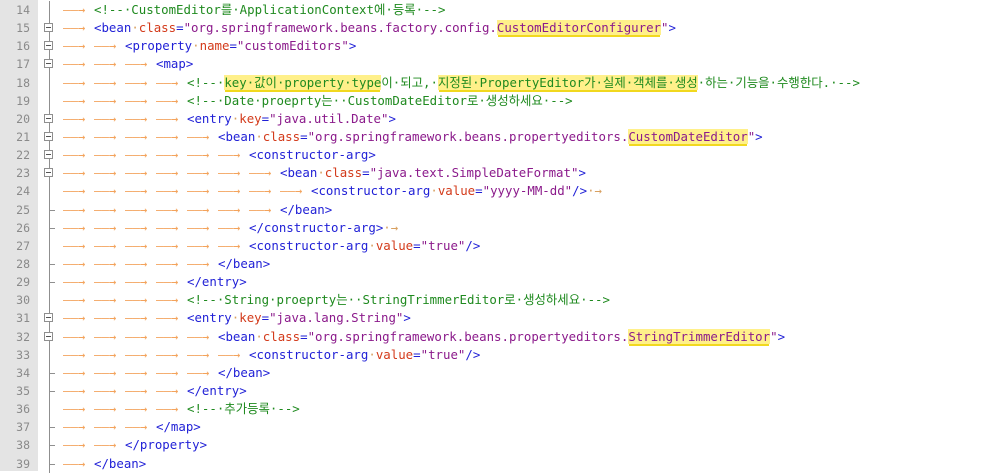  Describe the element at coordinates (499, 409) in the screenshot. I see `code-line: 36 ——→ ——→ ——→ ——→ <!--·추가등록·-->` at that location.